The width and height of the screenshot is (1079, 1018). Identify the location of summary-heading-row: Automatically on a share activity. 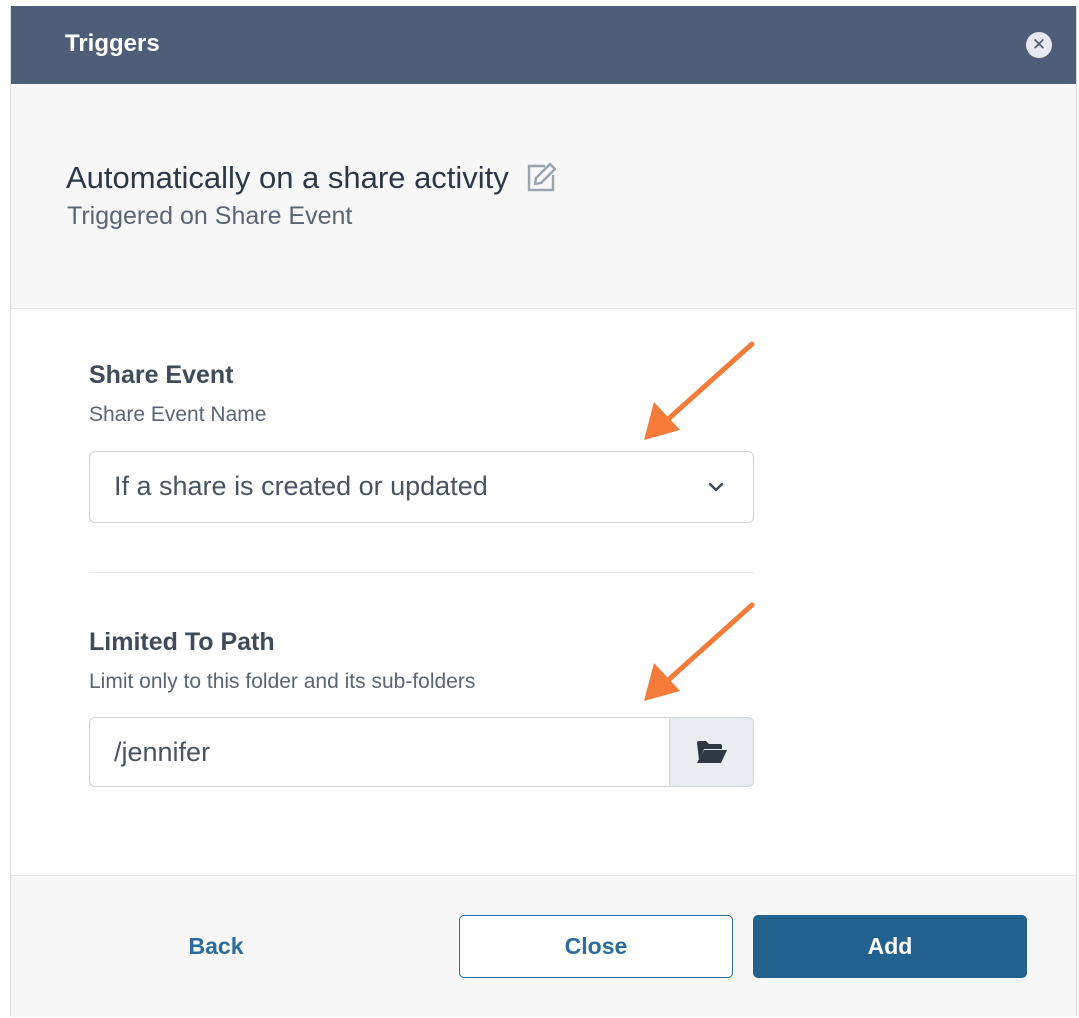
(312, 178).